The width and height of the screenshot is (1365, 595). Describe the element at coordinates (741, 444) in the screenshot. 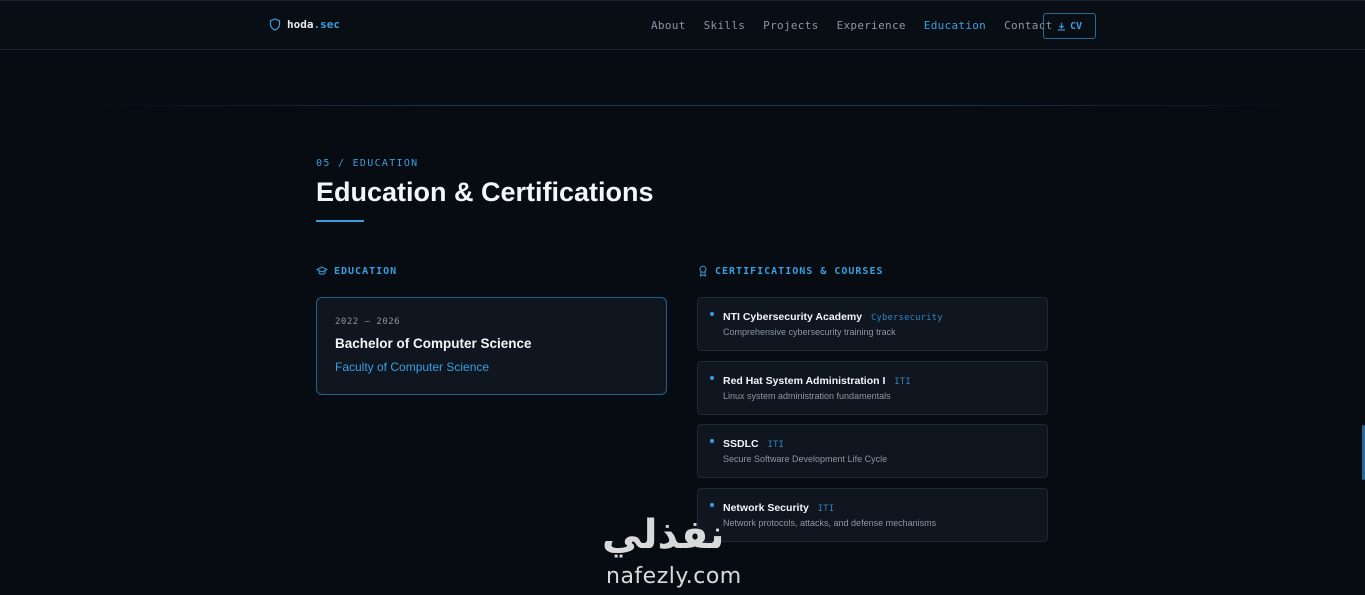

I see `cert-title: SSDLC` at that location.